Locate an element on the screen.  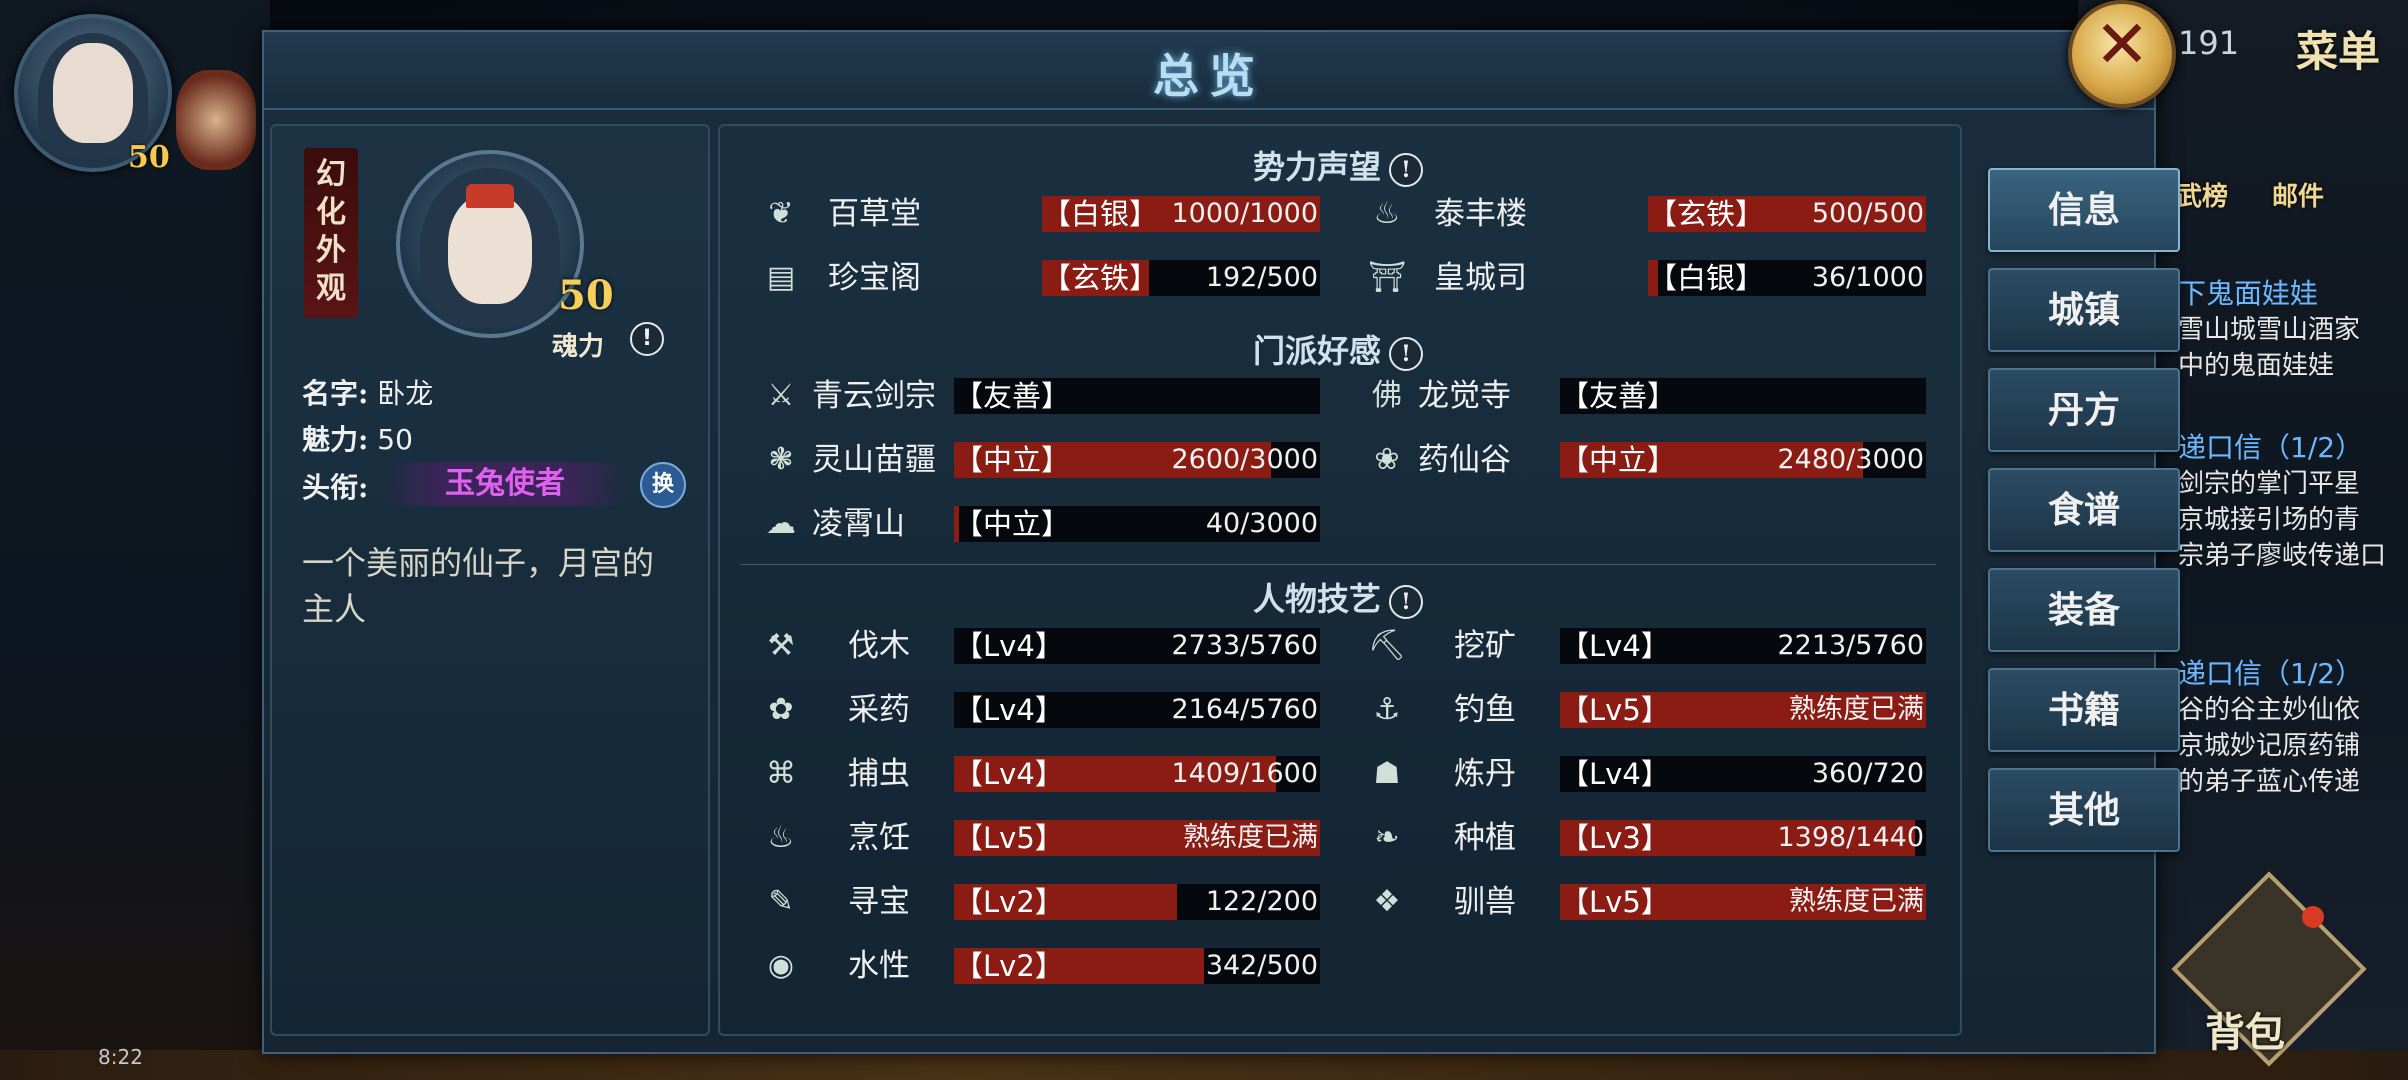
companion-avatar is located at coordinates (216, 120).